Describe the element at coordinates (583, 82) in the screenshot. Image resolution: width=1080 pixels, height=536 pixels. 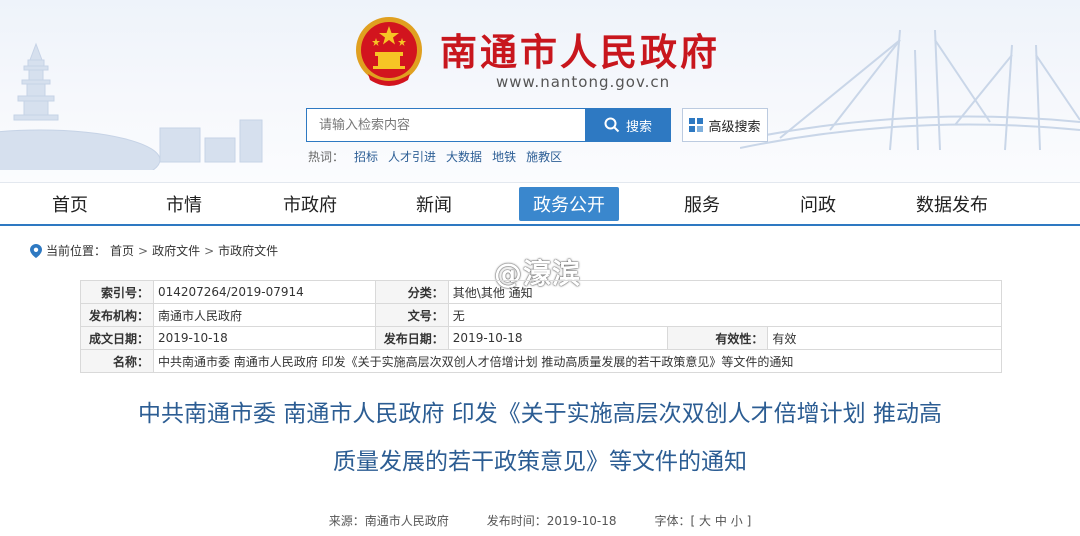
I see `site-url: www.nantong.gov.cn` at that location.